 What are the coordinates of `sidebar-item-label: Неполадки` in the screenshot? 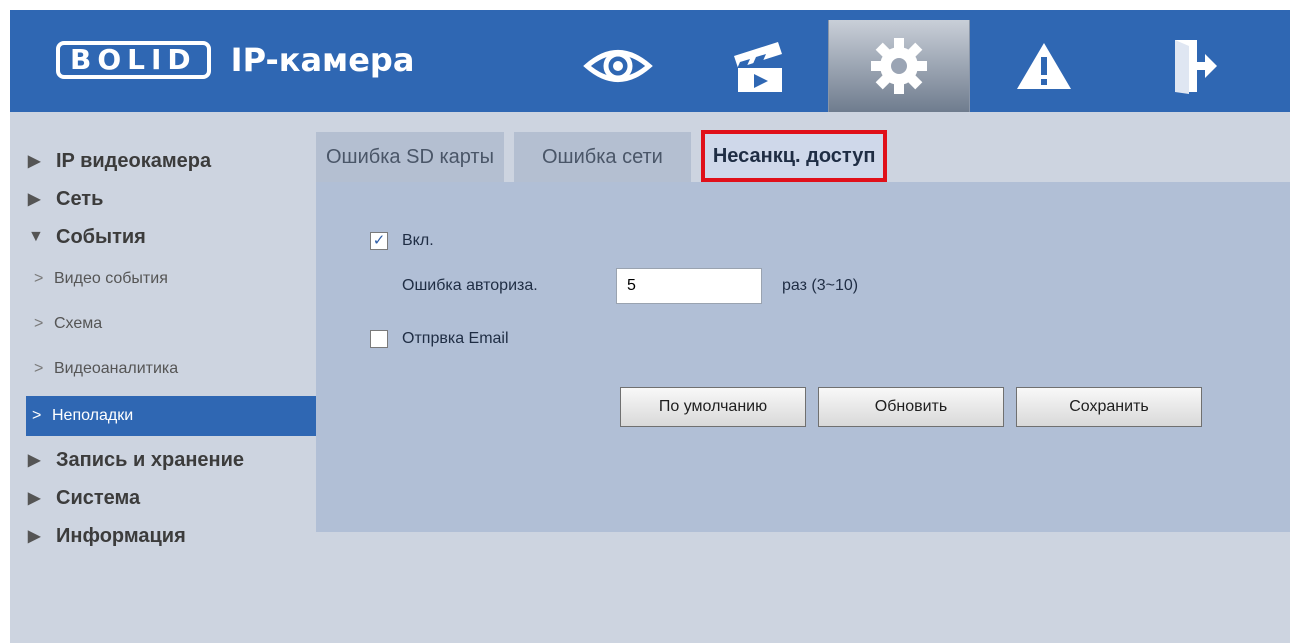 It's located at (93, 415).